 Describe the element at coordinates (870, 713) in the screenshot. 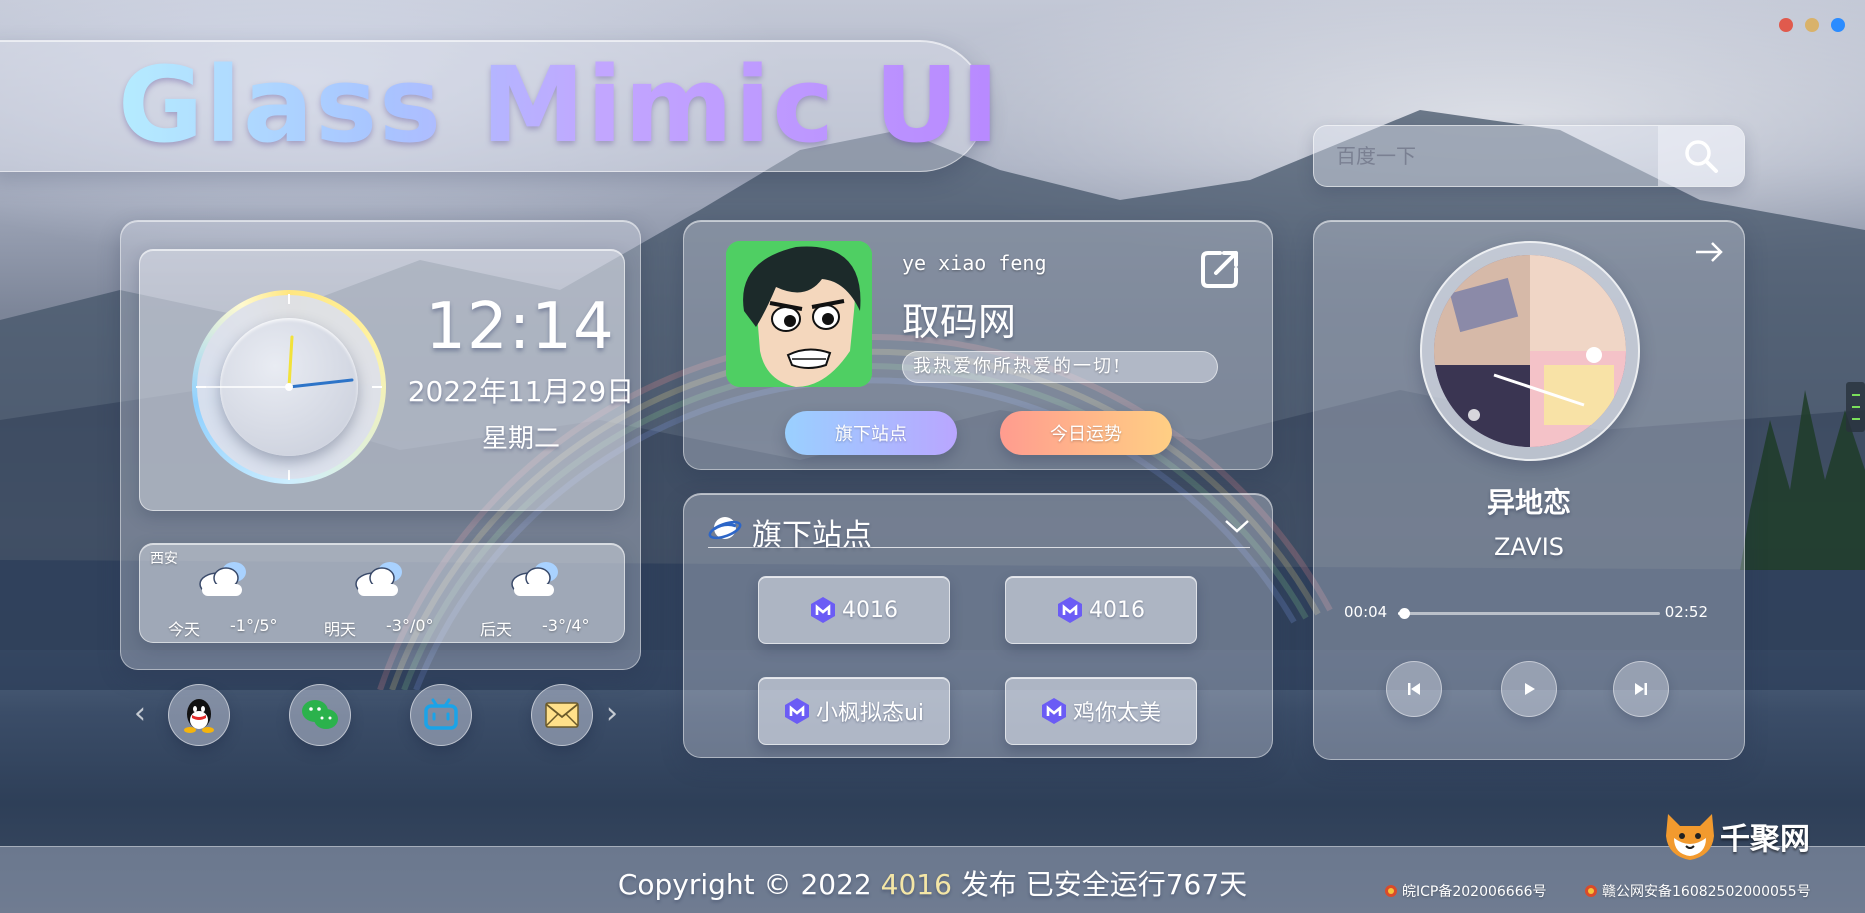

I see `site-item-label: 小枫拟态ui` at that location.